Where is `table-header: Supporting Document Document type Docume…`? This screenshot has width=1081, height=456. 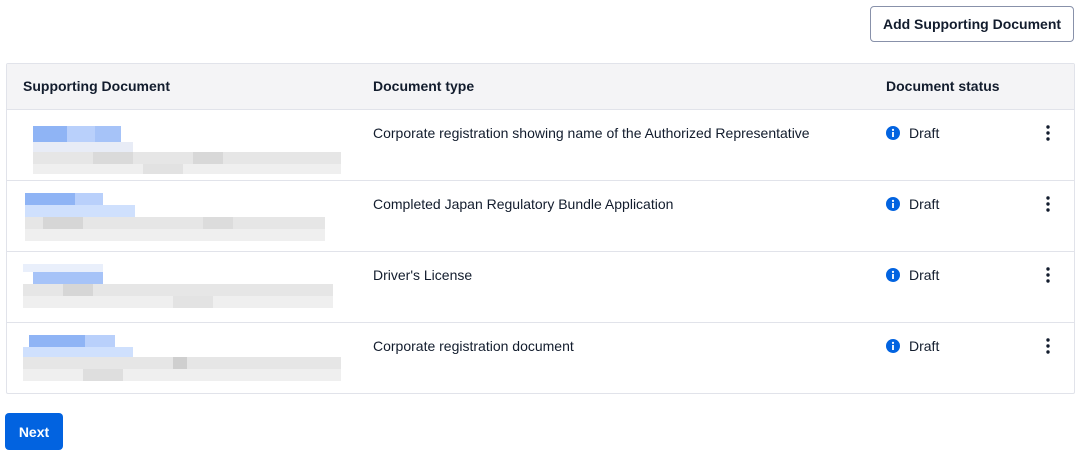 table-header: Supporting Document Document type Docume… is located at coordinates (540, 87).